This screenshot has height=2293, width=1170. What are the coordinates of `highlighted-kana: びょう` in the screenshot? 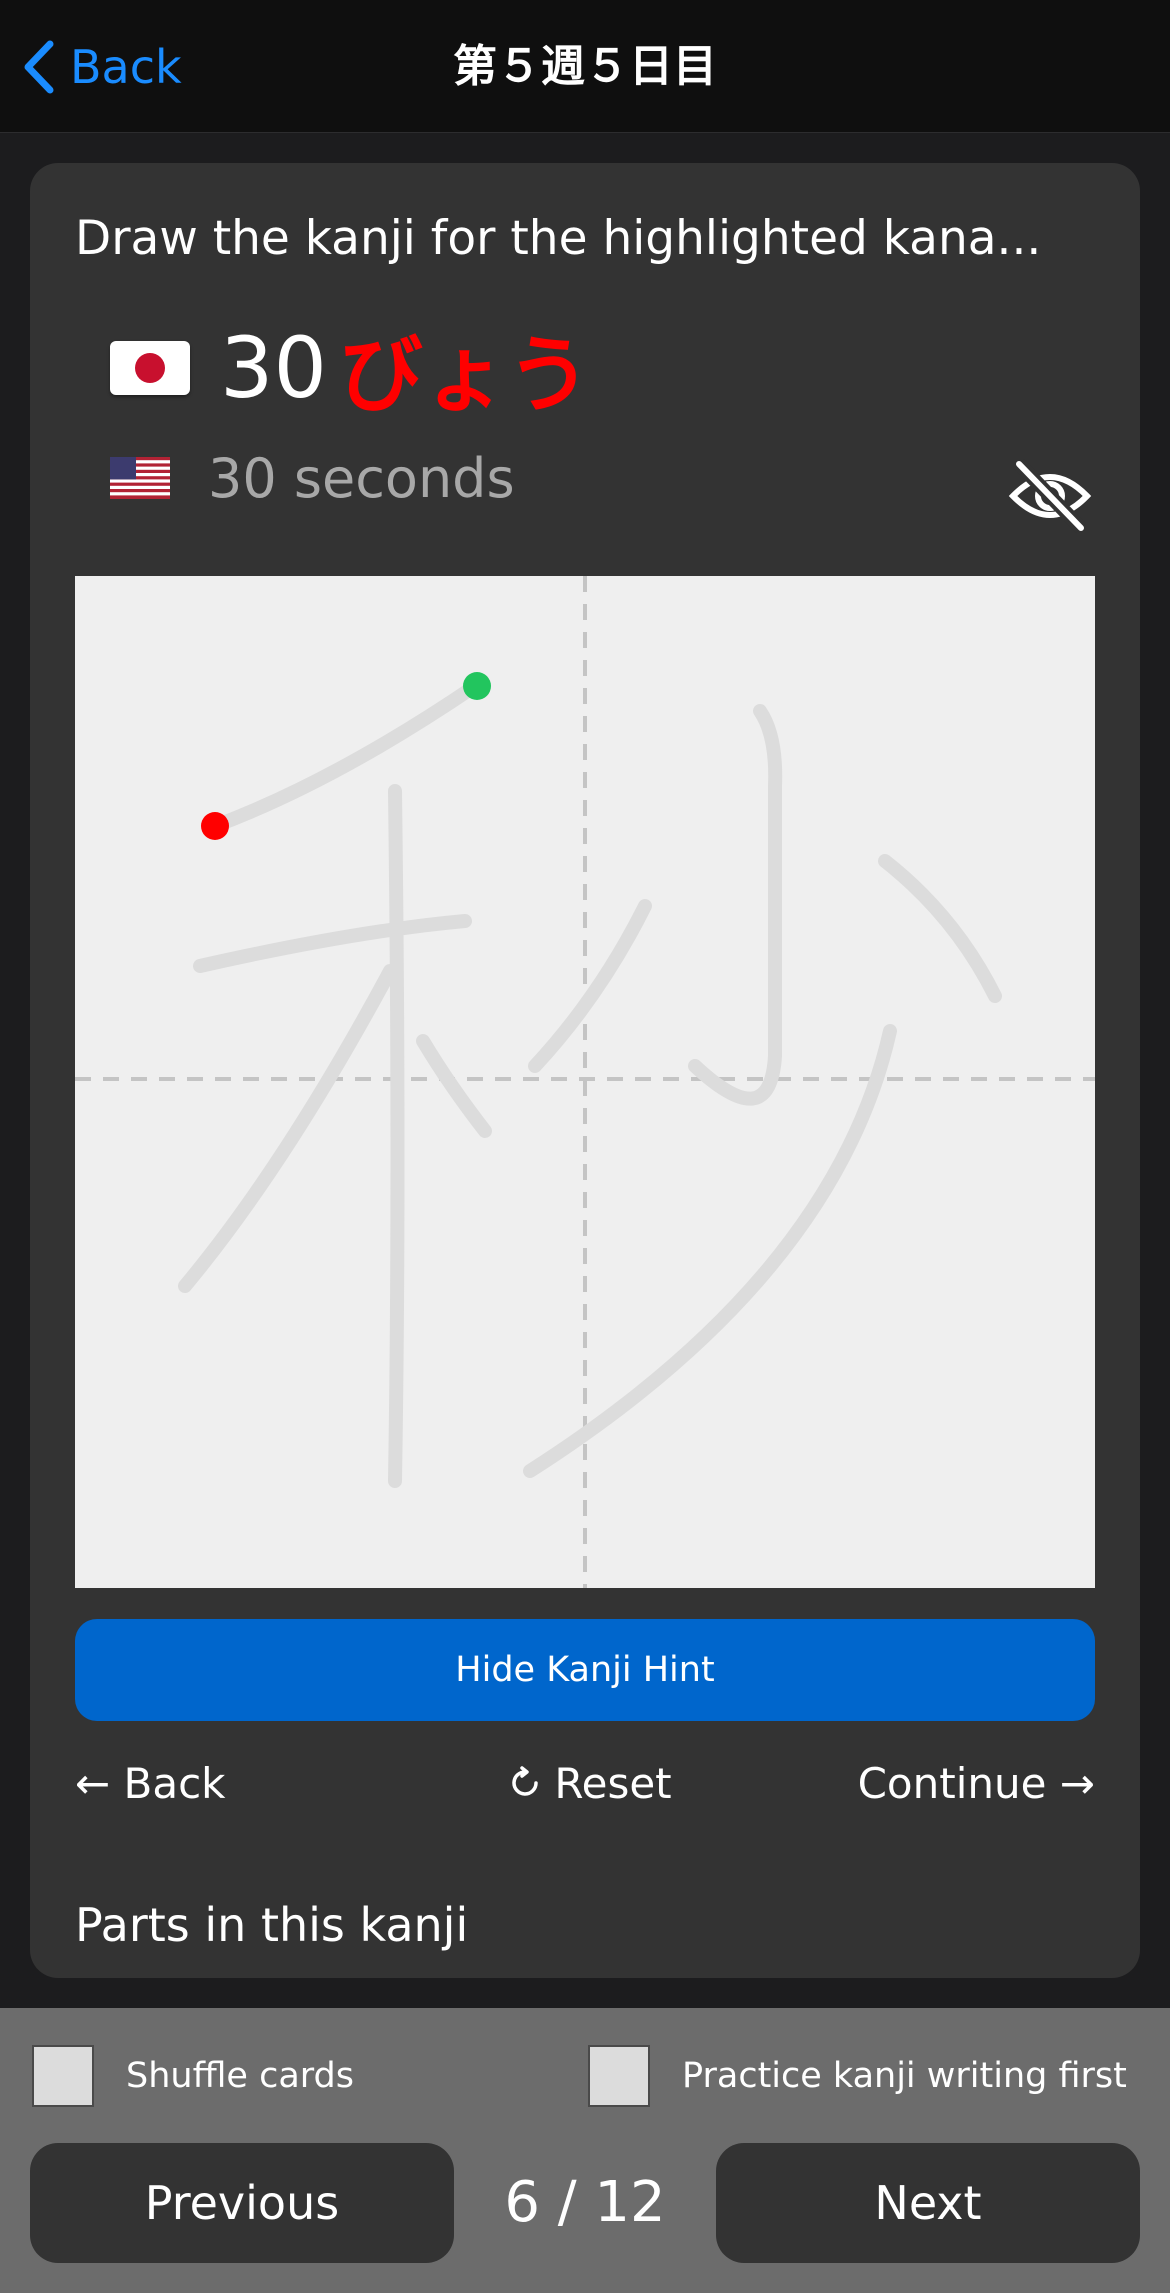 It's located at (464, 374).